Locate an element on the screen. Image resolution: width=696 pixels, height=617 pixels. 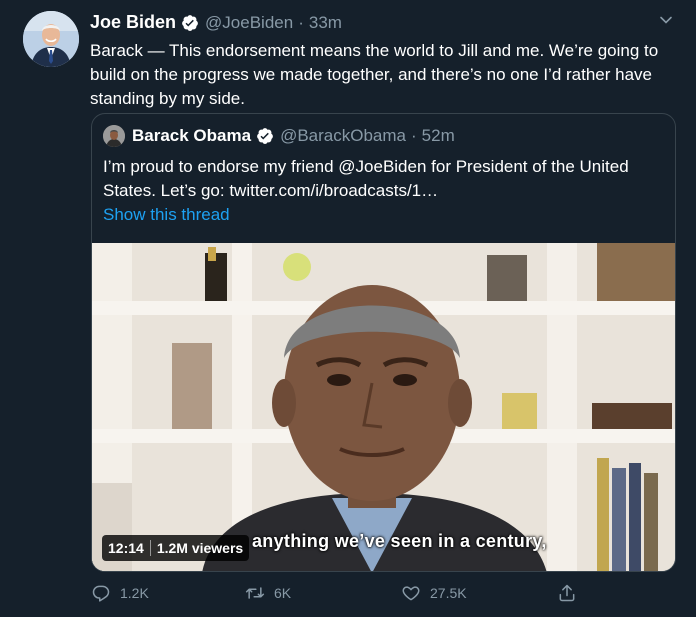
retweet-count: 6K is located at coordinates (283, 593).